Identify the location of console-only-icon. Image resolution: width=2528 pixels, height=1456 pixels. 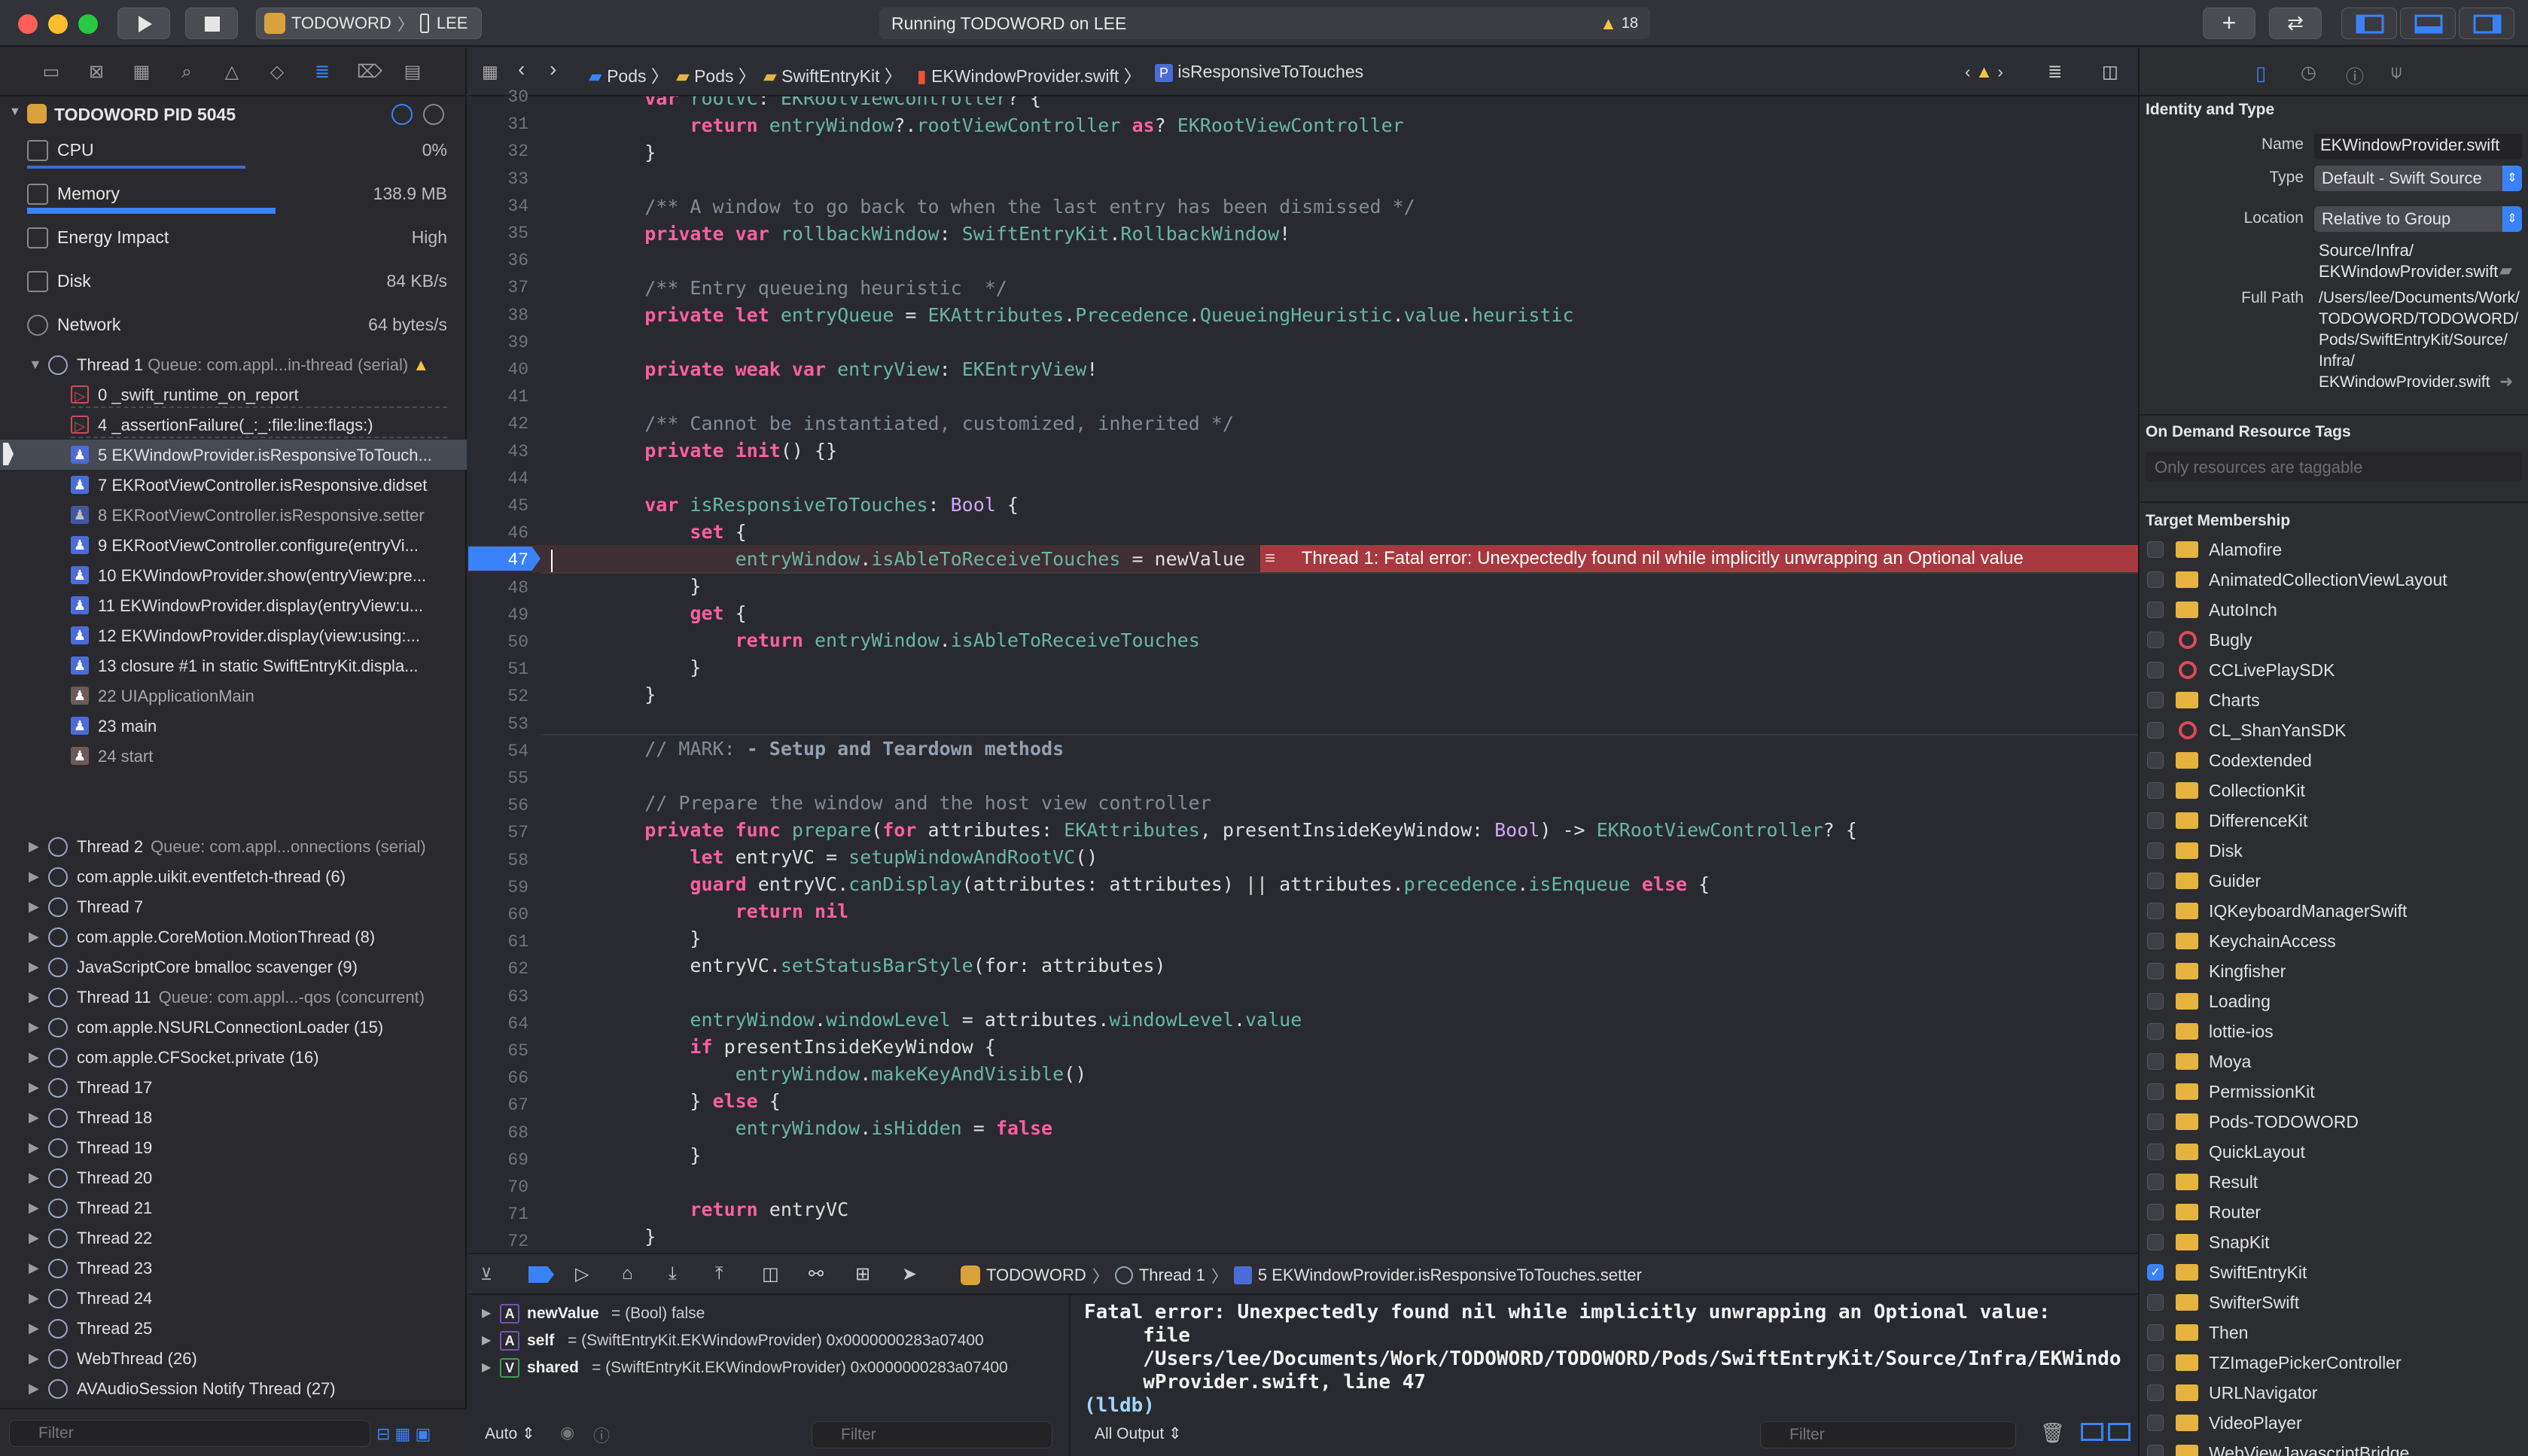
(2119, 1432).